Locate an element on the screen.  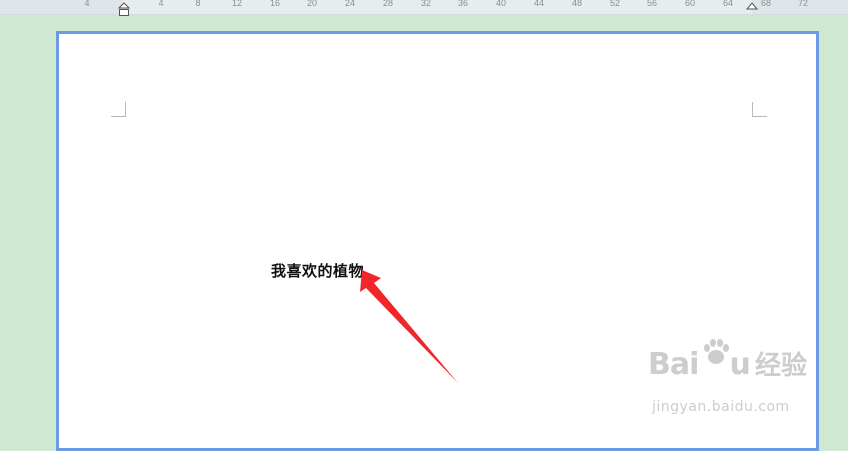
baidu-watermark: Bai u 经验 jingyan.baidu.com is located at coordinates (727, 377).